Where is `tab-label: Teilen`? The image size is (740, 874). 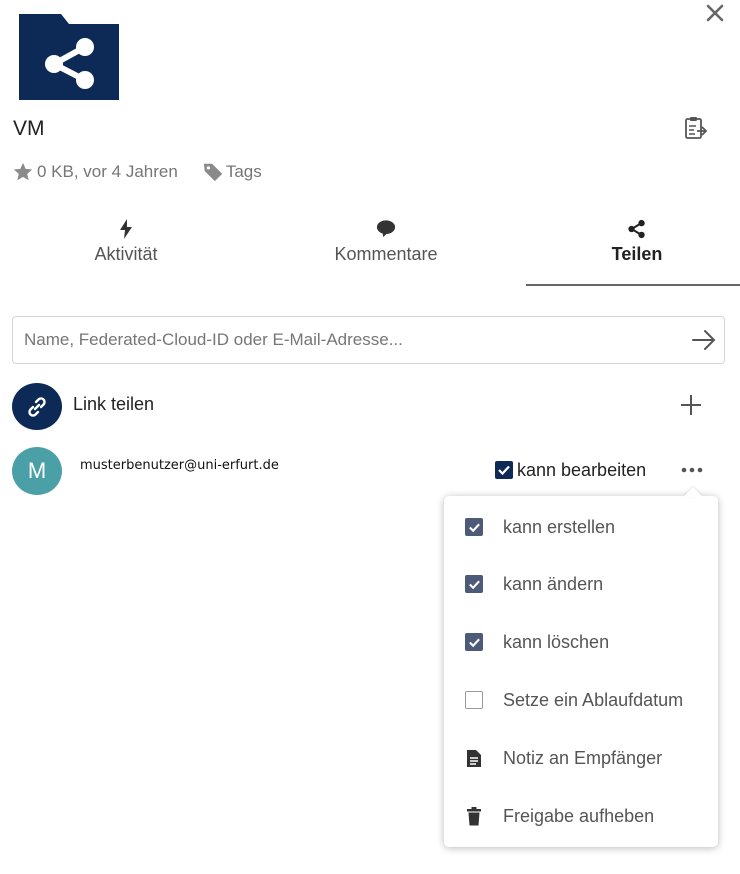 tab-label: Teilen is located at coordinates (637, 254).